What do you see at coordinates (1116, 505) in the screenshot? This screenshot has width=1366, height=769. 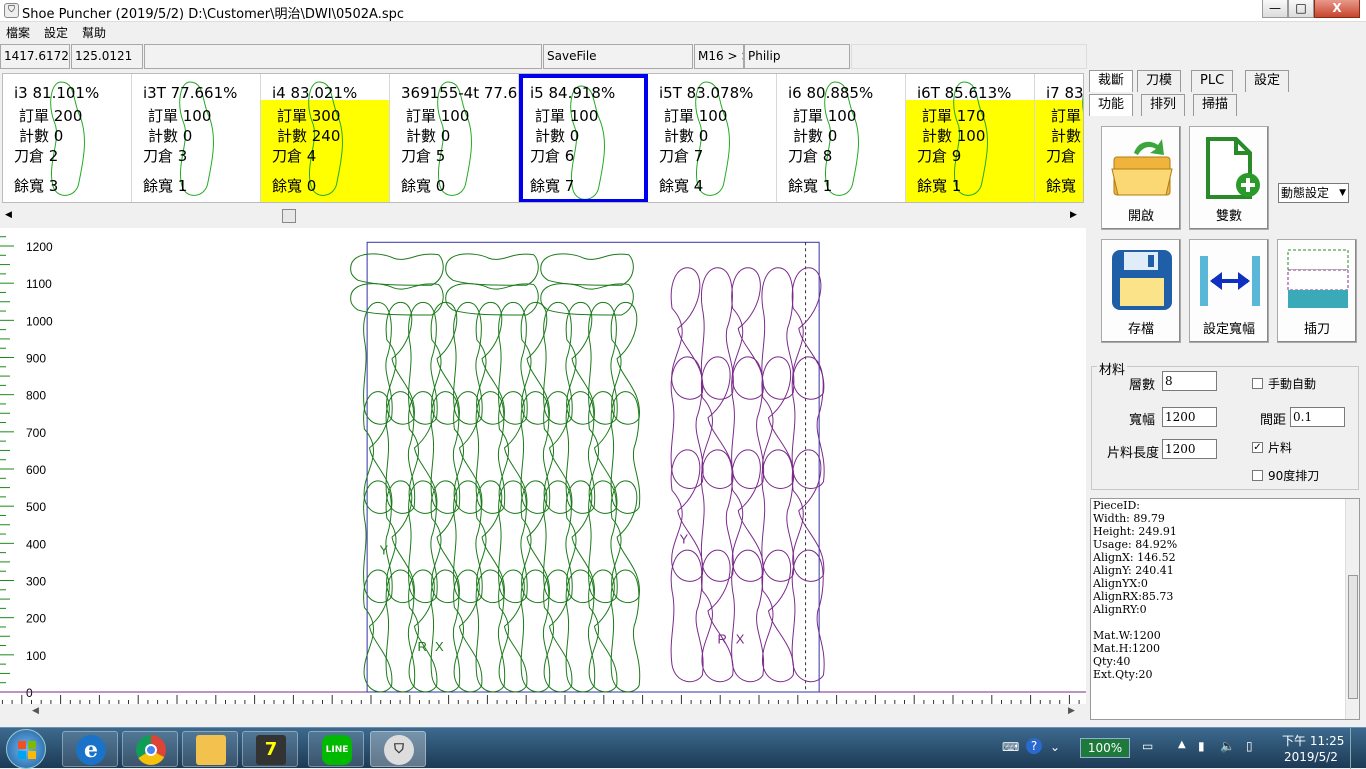 I see `info-line: PieceID:` at bounding box center [1116, 505].